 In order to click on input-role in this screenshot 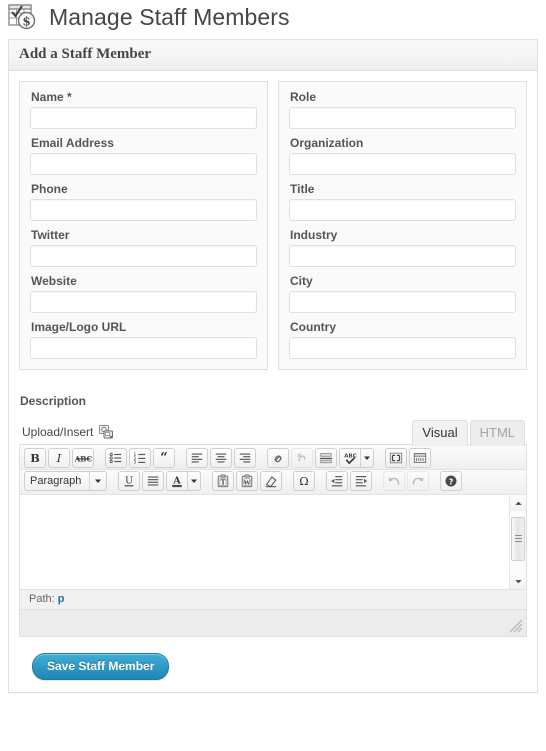, I will do `click(402, 118)`.